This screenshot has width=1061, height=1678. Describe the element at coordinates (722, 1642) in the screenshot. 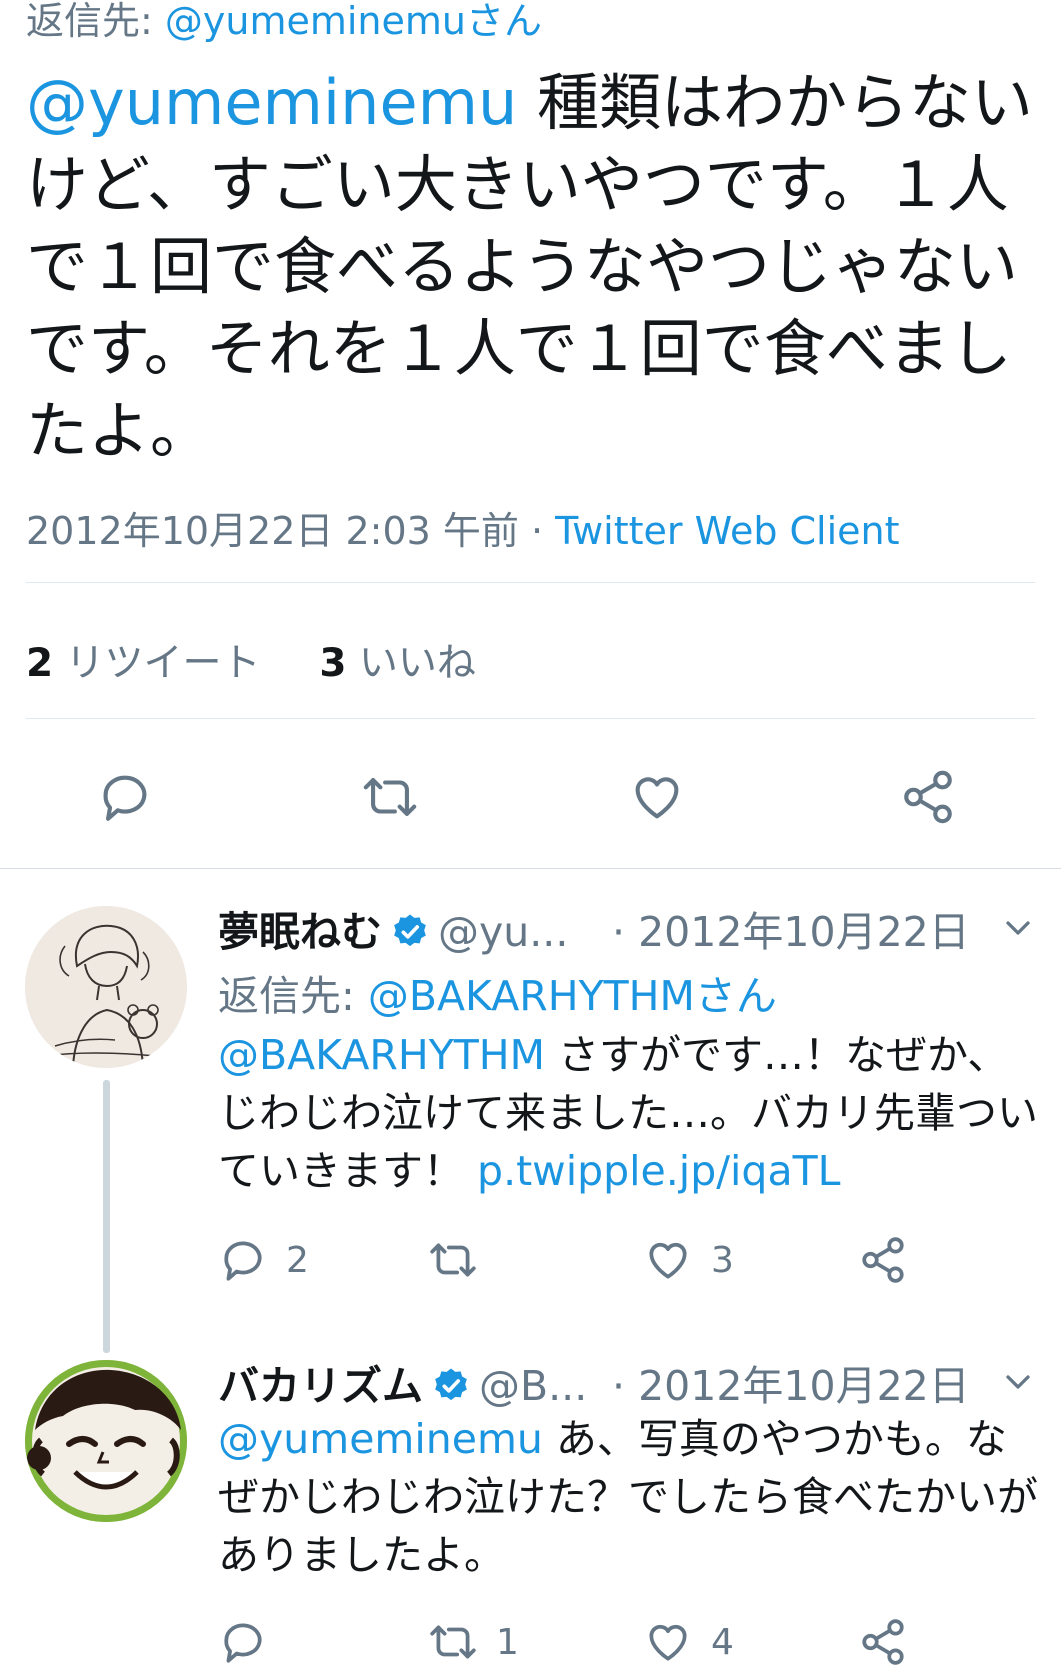

I see `like-count: 4` at that location.